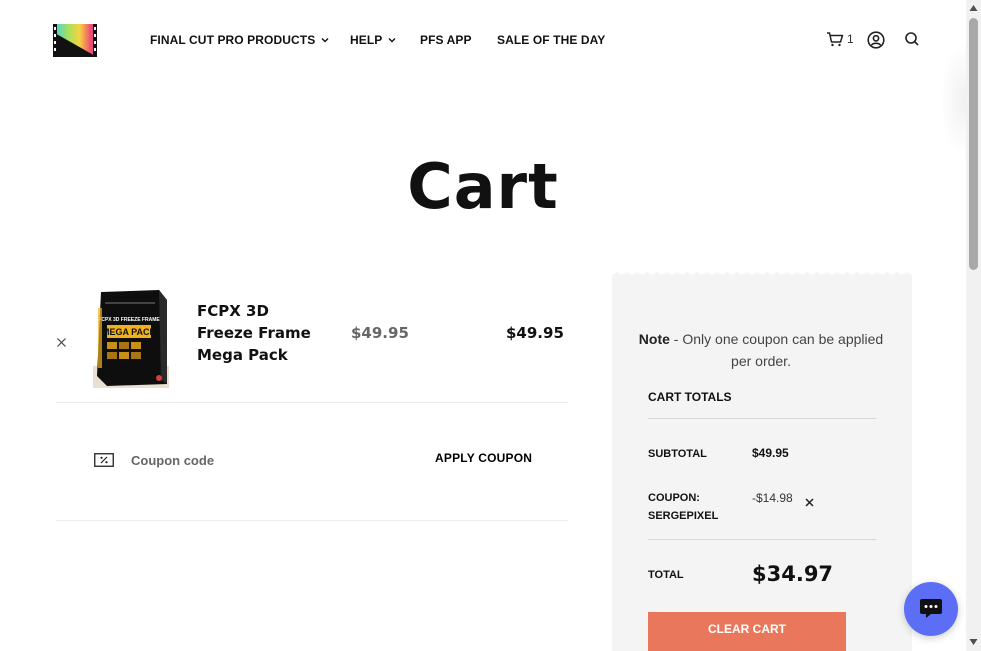 This screenshot has width=981, height=651. Describe the element at coordinates (666, 575) in the screenshot. I see `total-label: TOTAL` at that location.